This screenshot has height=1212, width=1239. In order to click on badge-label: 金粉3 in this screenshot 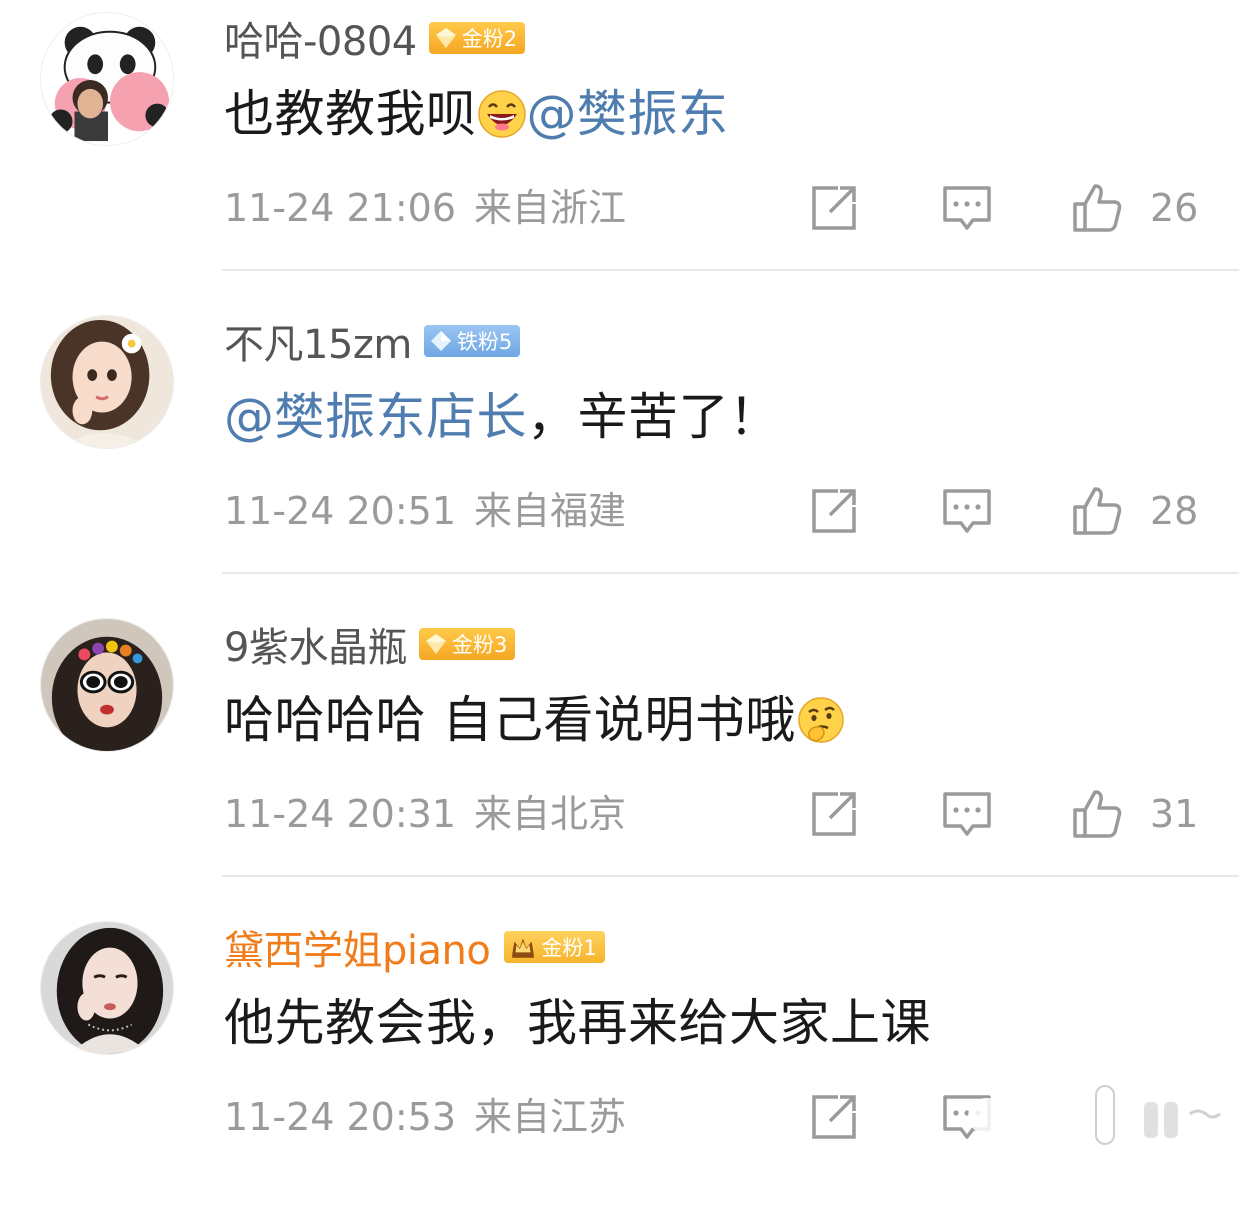, I will do `click(479, 645)`.